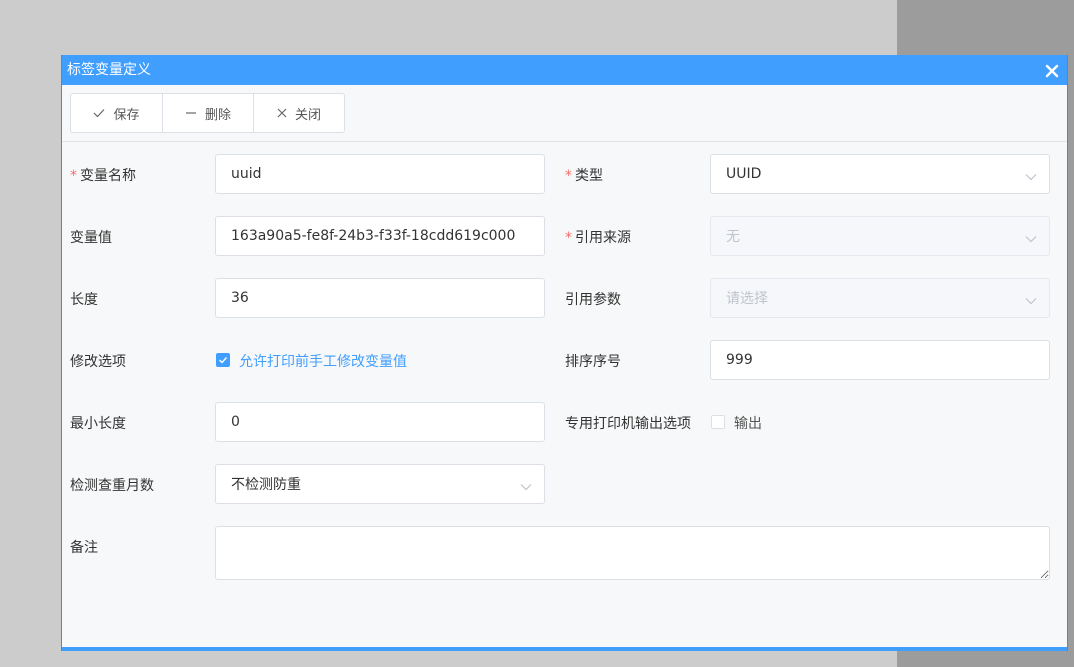 This screenshot has width=1074, height=667. Describe the element at coordinates (191, 113) in the screenshot. I see `minus-icon` at that location.